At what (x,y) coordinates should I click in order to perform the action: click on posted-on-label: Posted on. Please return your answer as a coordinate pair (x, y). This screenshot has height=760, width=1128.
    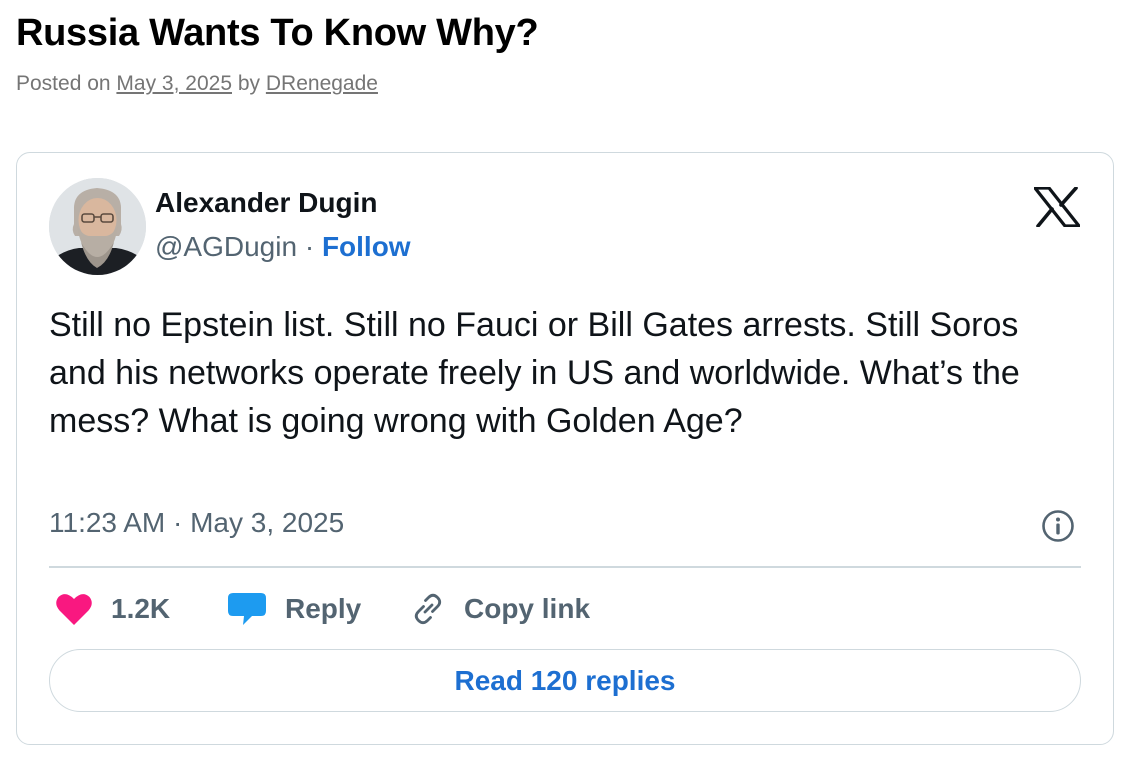
    Looking at the image, I should click on (63, 83).